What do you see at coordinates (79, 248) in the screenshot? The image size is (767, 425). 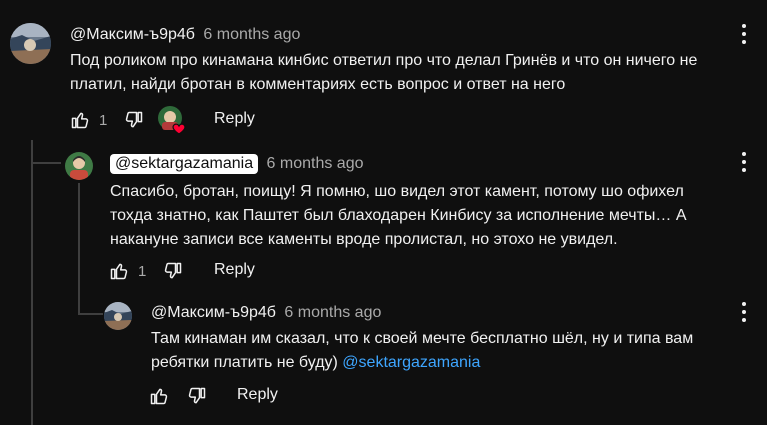 I see `thread-line-nested` at bounding box center [79, 248].